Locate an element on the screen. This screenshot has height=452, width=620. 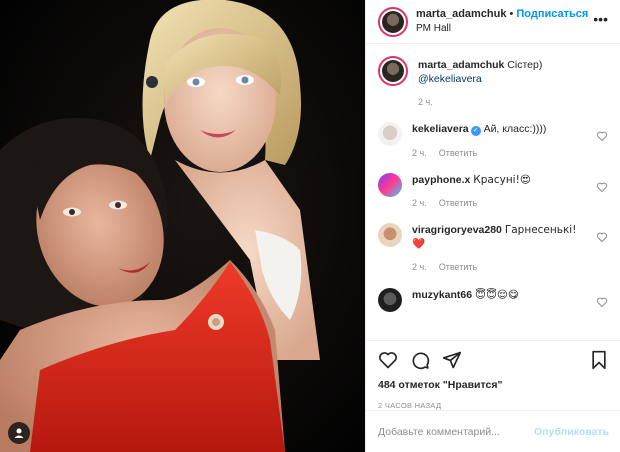
comment-item: muzykant66 😇😇😌😋 is located at coordinates (493, 299).